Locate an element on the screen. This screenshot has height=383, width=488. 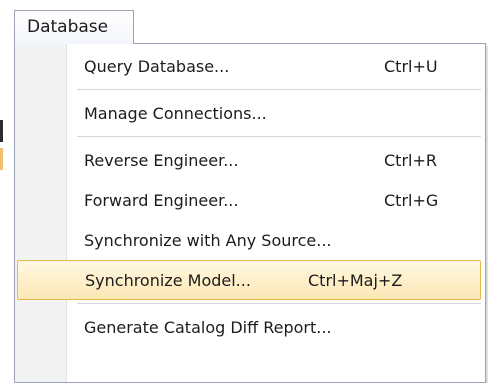
menu-item-forward-engineer: Forward Engineer... Ctrl+G is located at coordinates (249, 200).